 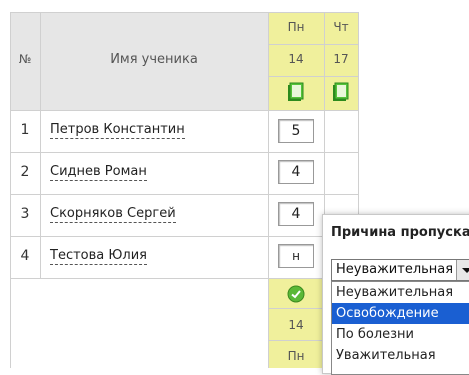 I want to click on day1-weekday: Пн, so click(x=296, y=27).